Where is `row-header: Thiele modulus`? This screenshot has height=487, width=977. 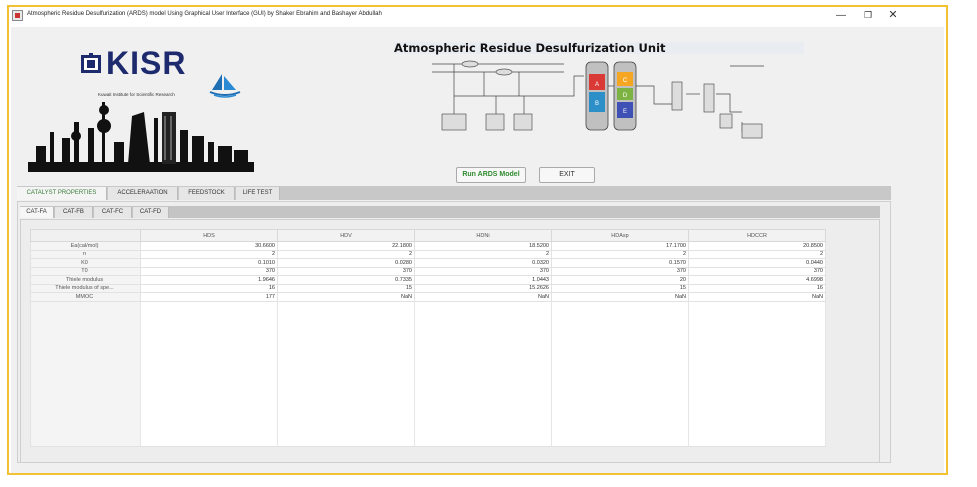
row-header: Thiele modulus is located at coordinates (85, 280).